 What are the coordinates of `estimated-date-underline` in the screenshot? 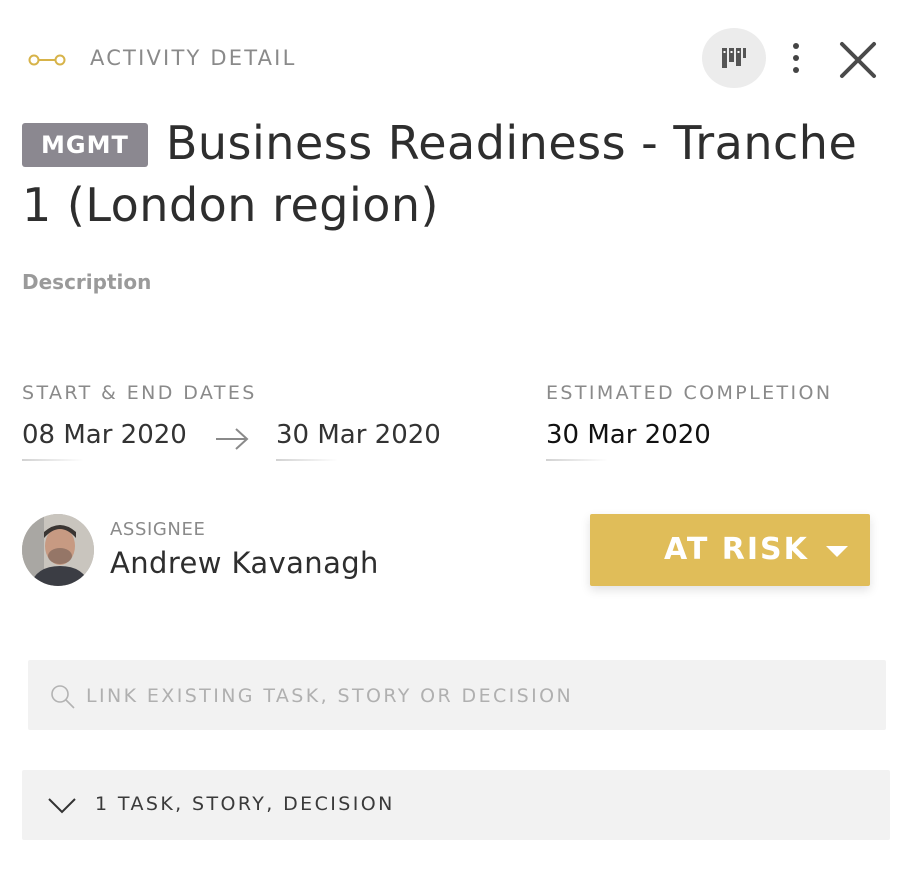 It's located at (577, 460).